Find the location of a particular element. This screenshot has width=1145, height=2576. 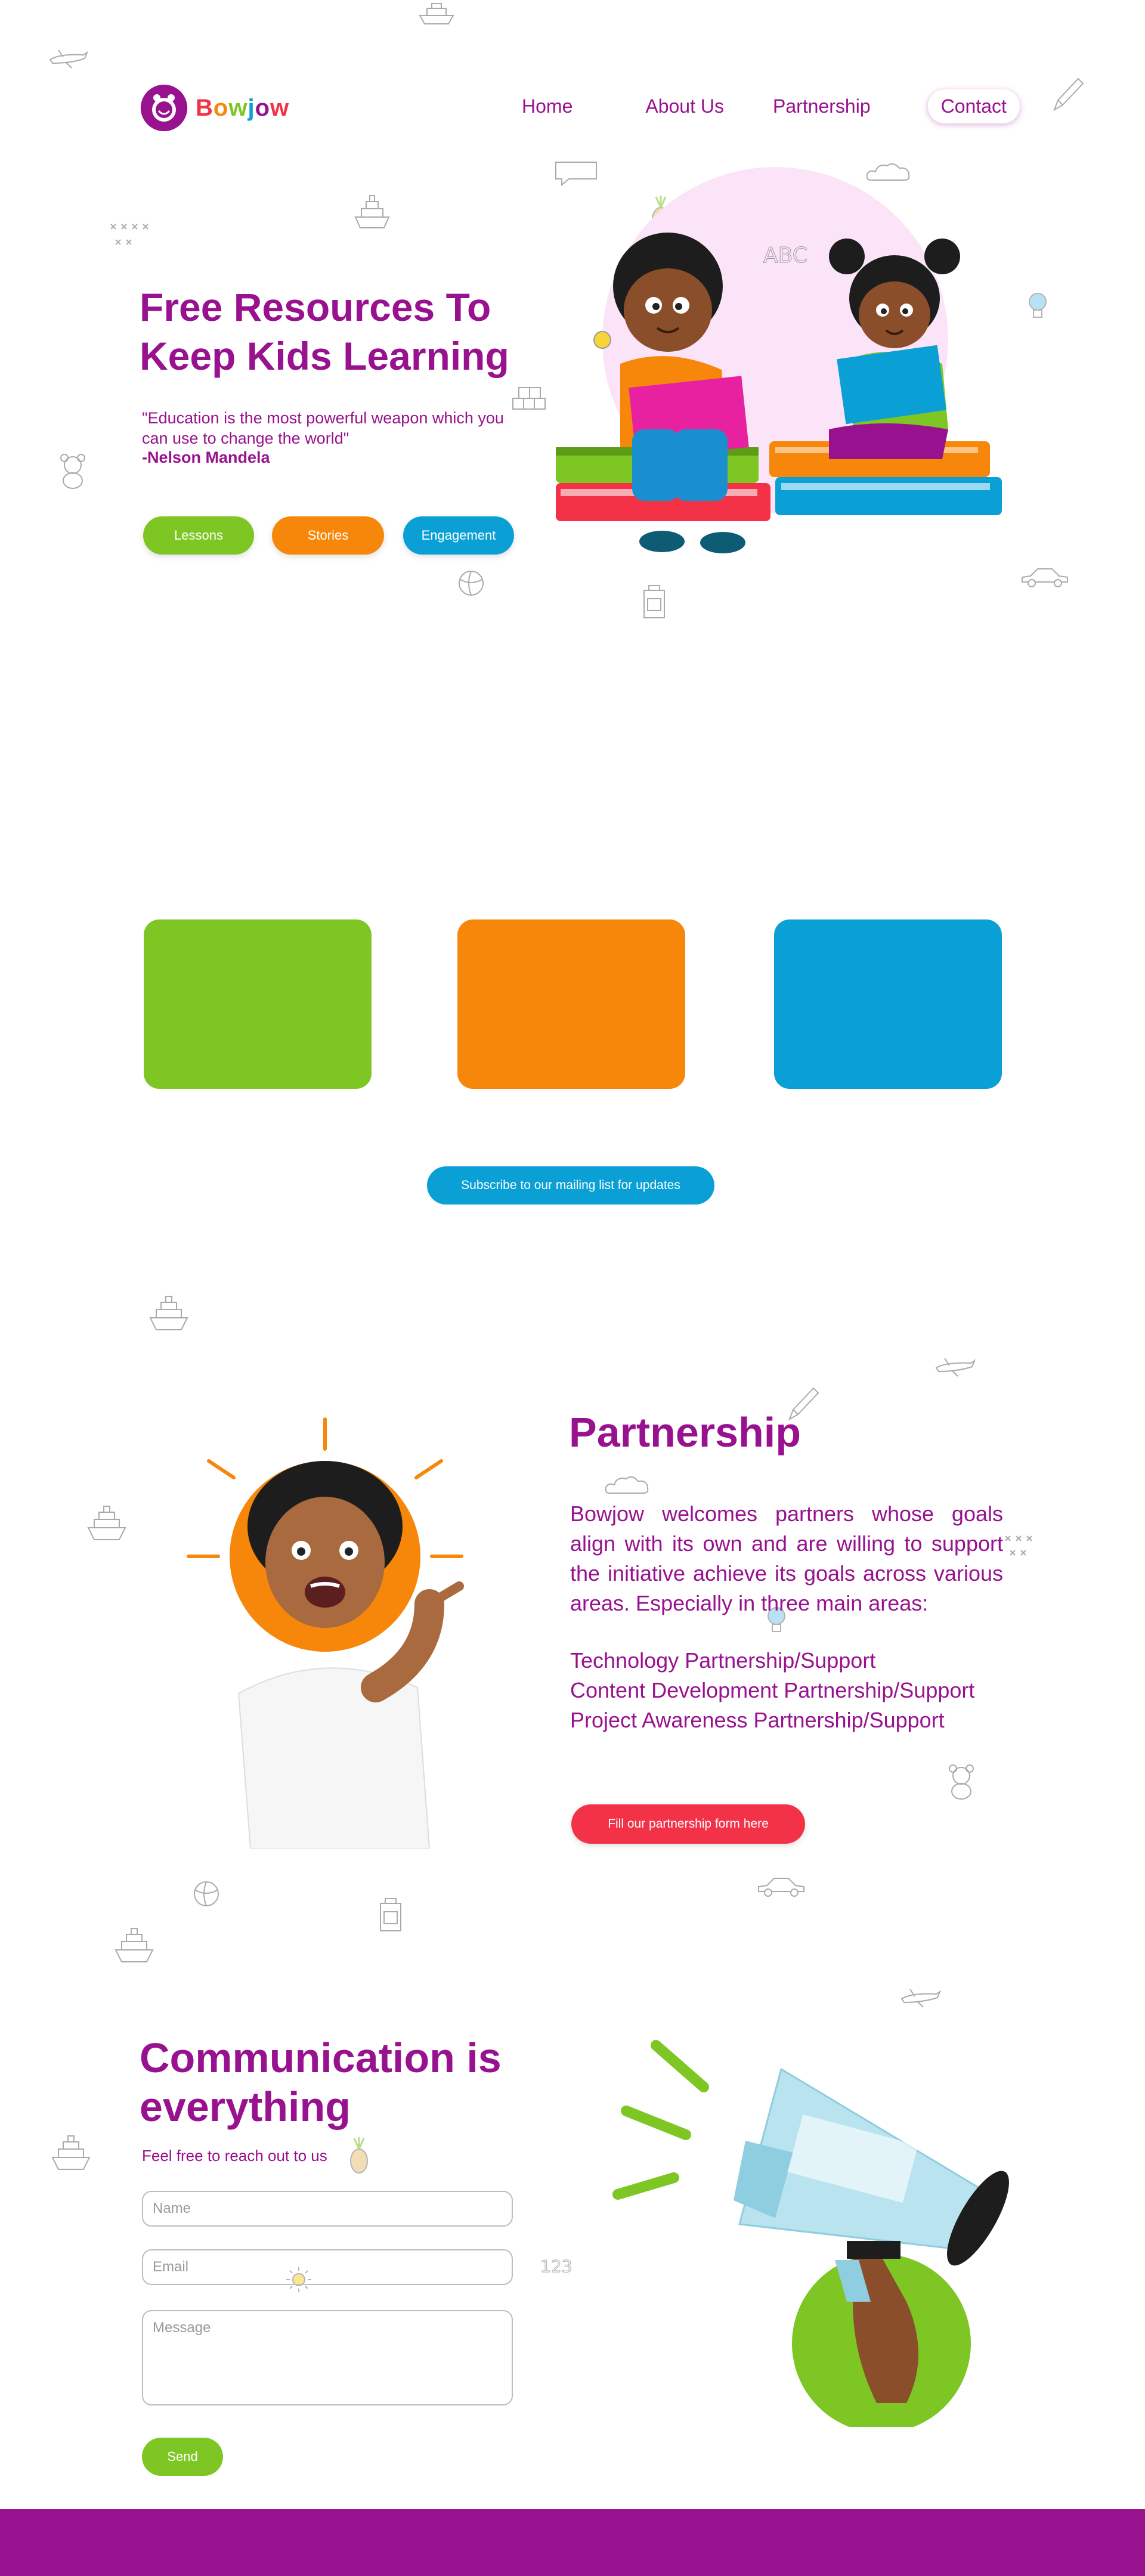

logo-mark-icon is located at coordinates (164, 108).